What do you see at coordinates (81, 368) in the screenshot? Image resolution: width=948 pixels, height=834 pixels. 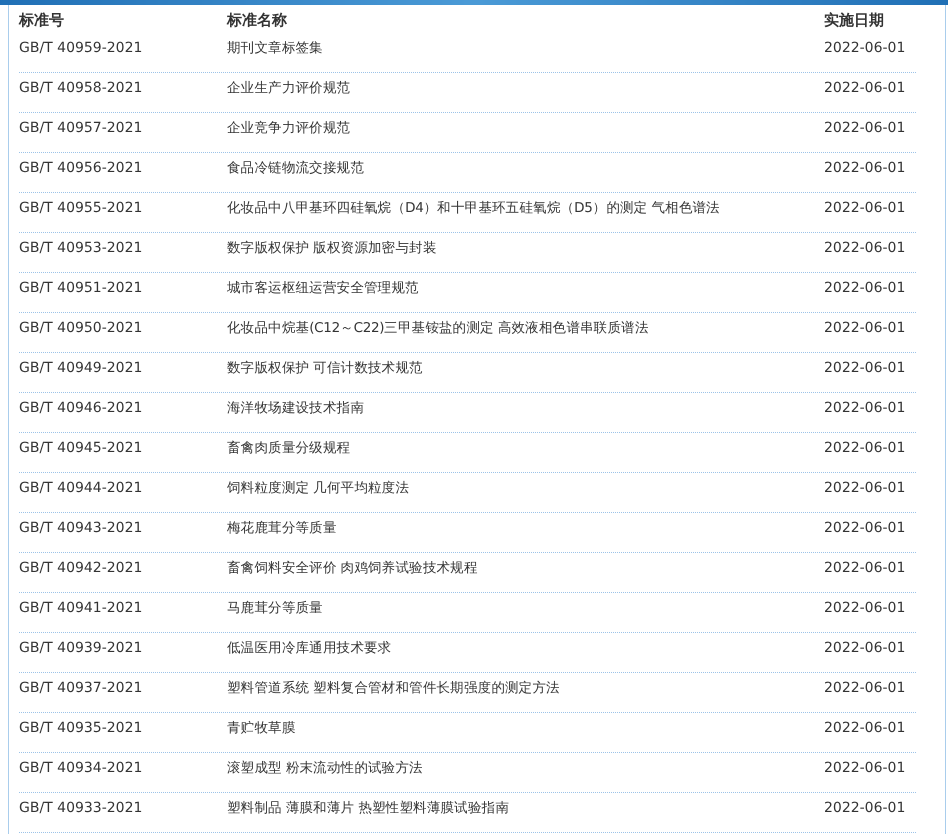 I see `table-cell-text: GB/T 40949-2021` at bounding box center [81, 368].